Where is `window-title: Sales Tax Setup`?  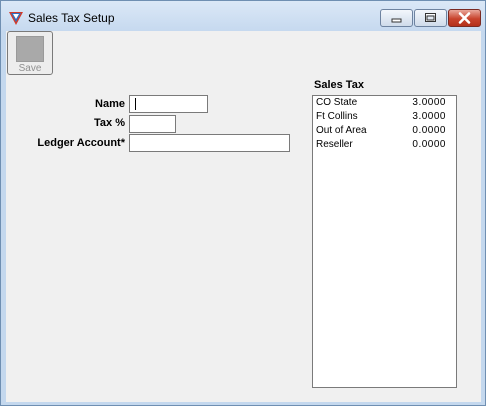 window-title: Sales Tax Setup is located at coordinates (71, 18).